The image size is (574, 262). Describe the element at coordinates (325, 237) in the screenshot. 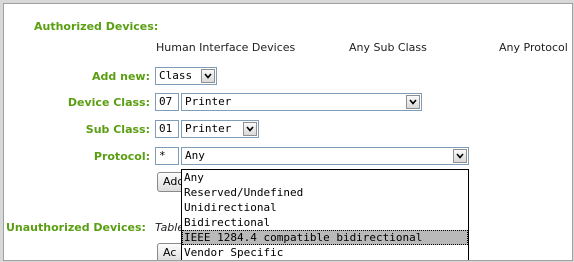

I see `protocol-option: IEEE 1284.4 compatible bidirectional` at that location.